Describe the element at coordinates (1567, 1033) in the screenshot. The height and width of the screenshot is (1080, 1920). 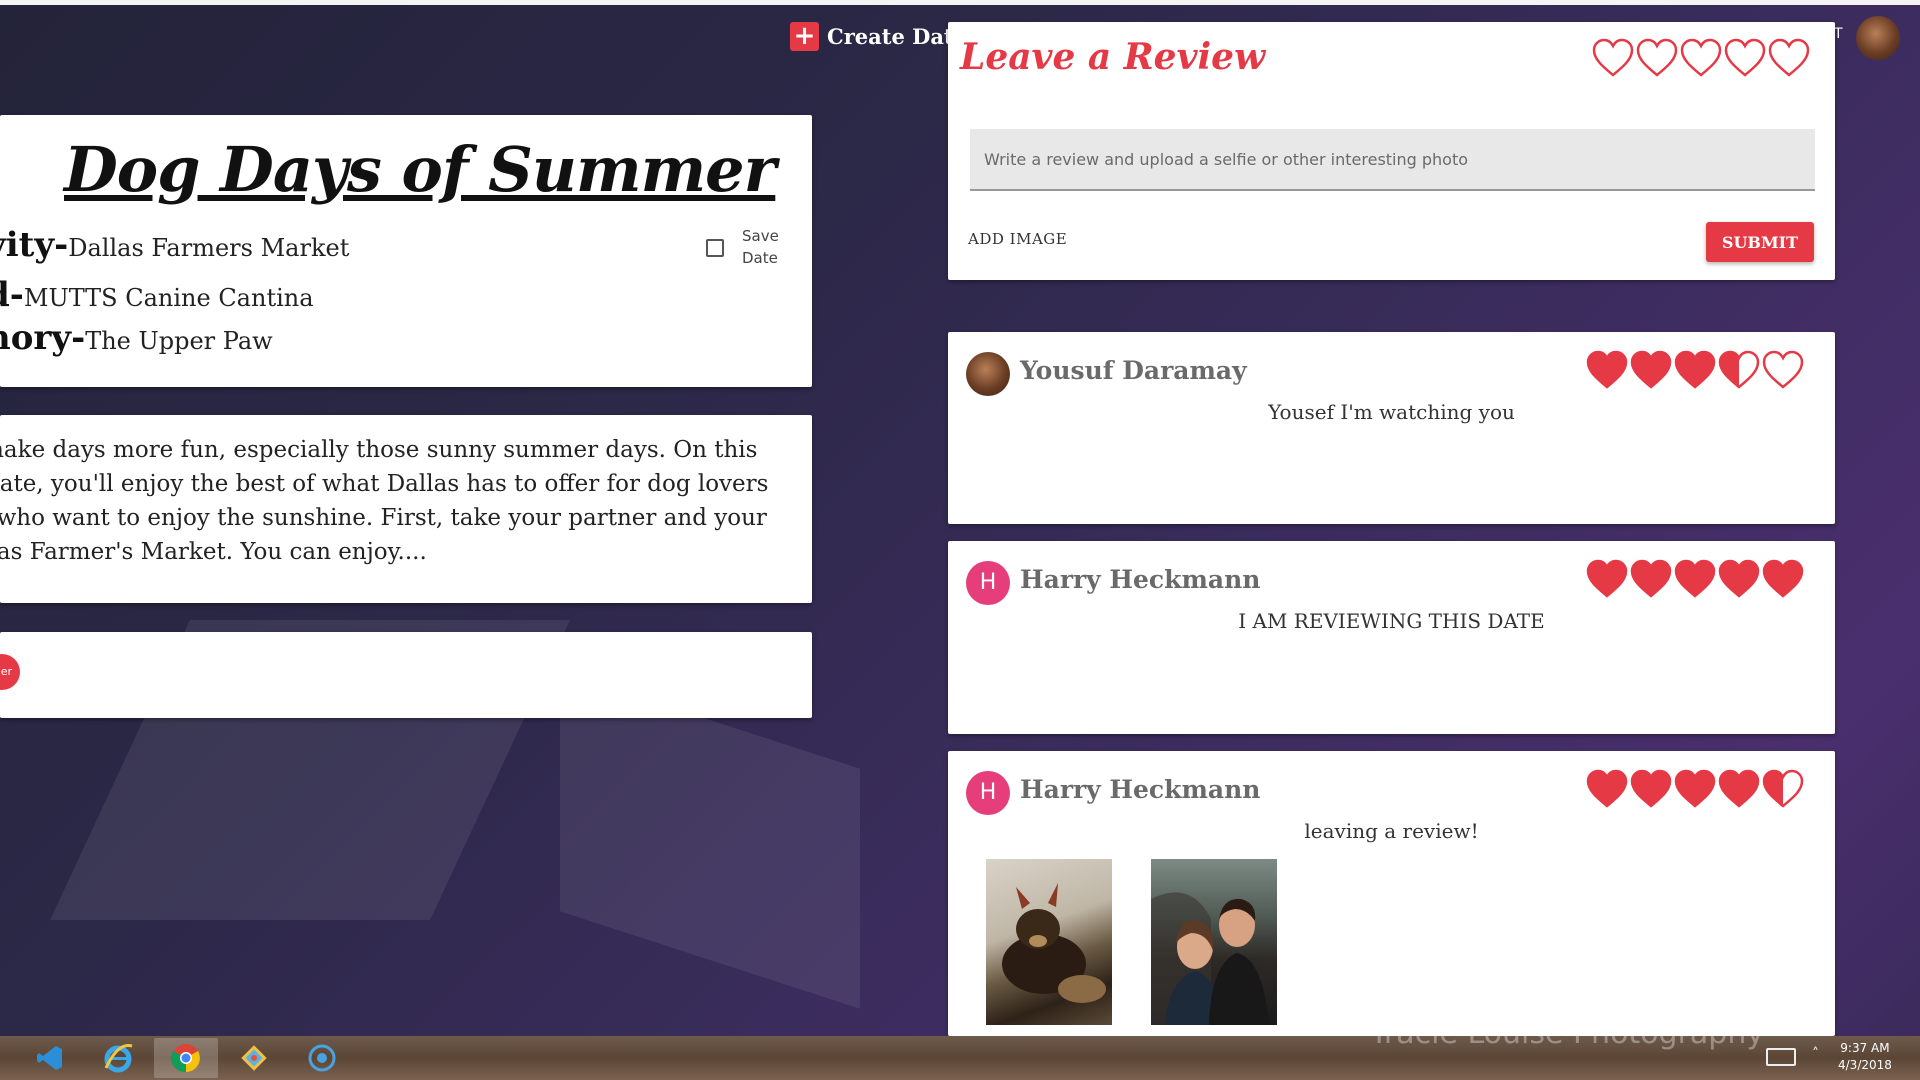
I see `wallpaper-watermark: Tracie Louise Photography` at that location.